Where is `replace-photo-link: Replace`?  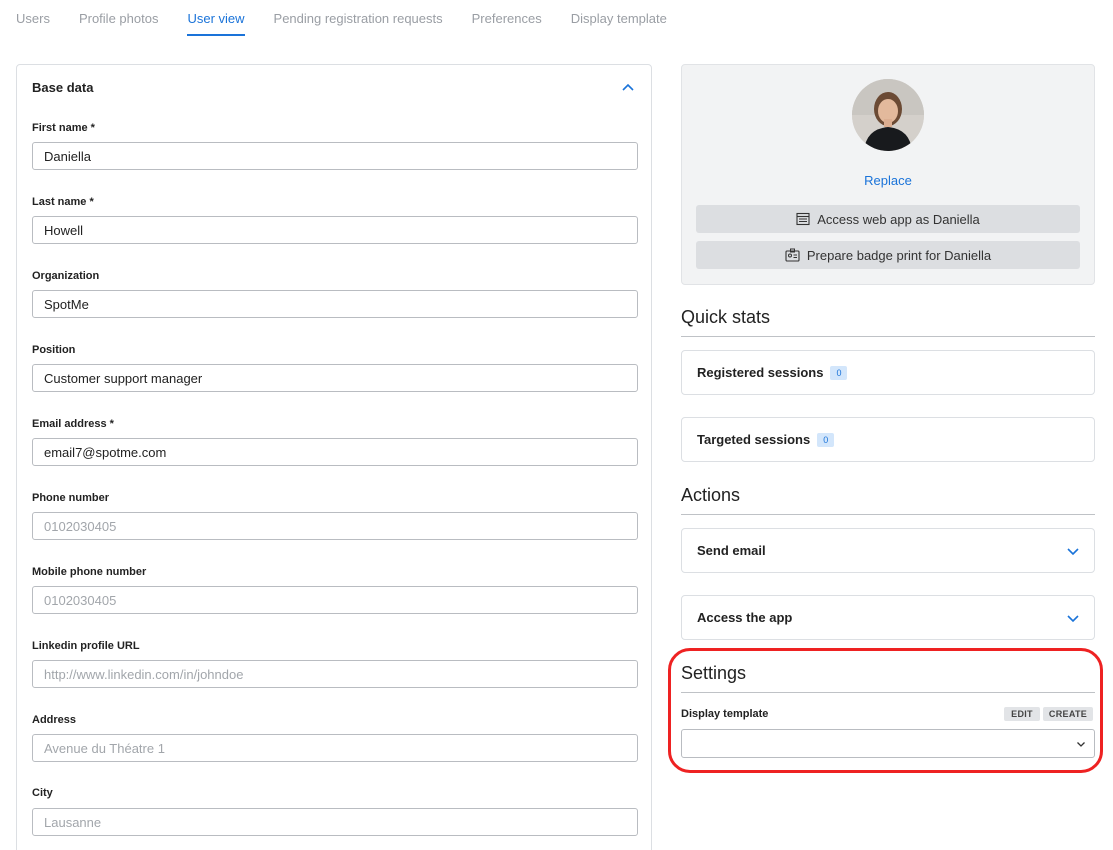 replace-photo-link: Replace is located at coordinates (888, 180).